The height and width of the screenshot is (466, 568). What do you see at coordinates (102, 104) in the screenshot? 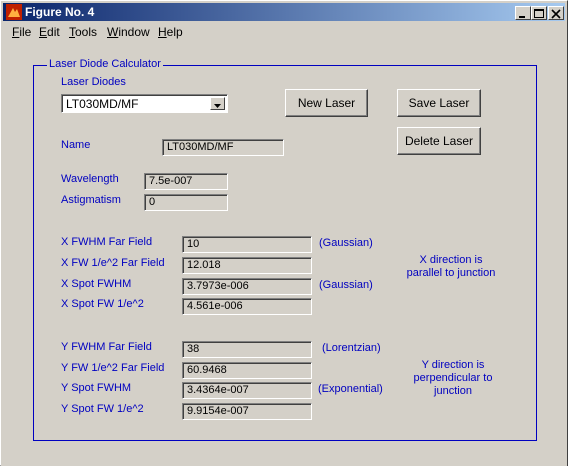
I see `laser-diodes-selected: LT030MD/MF` at bounding box center [102, 104].